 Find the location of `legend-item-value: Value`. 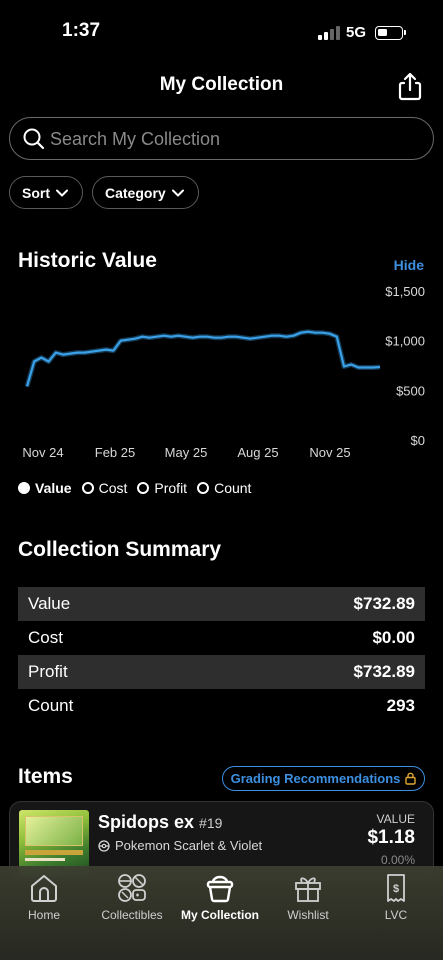

legend-item-value: Value is located at coordinates (45, 488).